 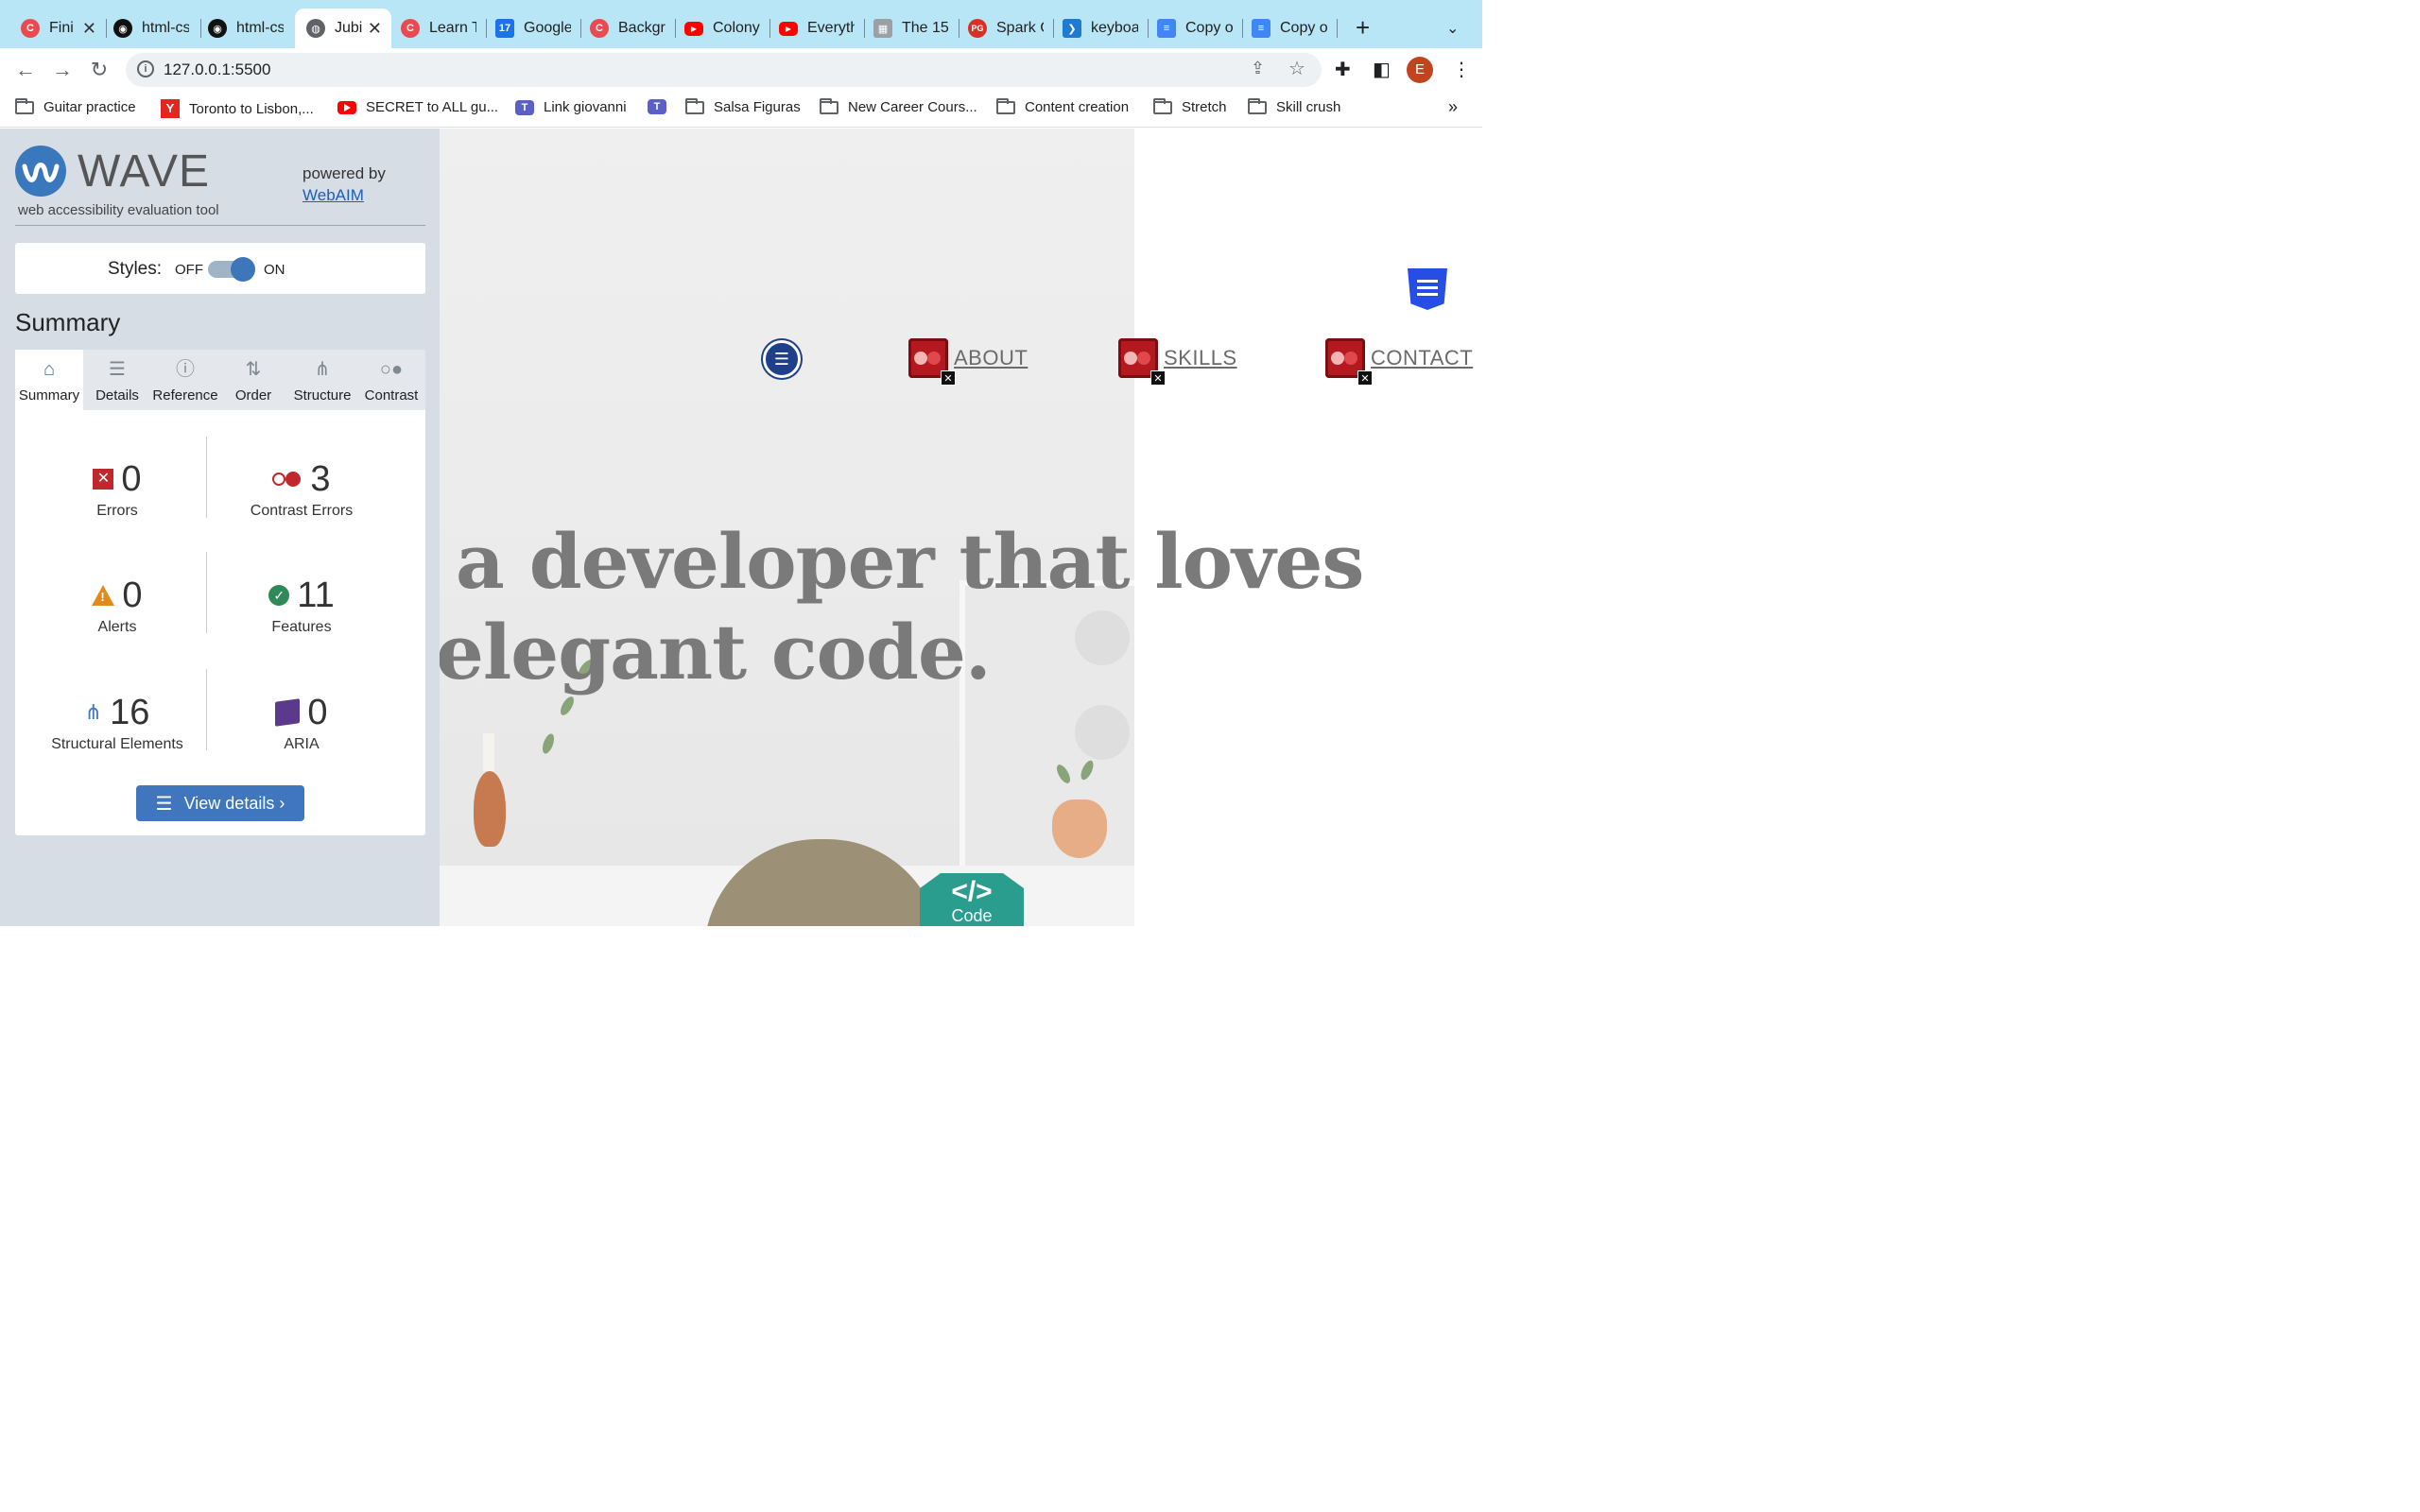 What do you see at coordinates (724, 70) in the screenshot?
I see `address-bar: i 127.0.0.1:5500 ⇪ ☆` at bounding box center [724, 70].